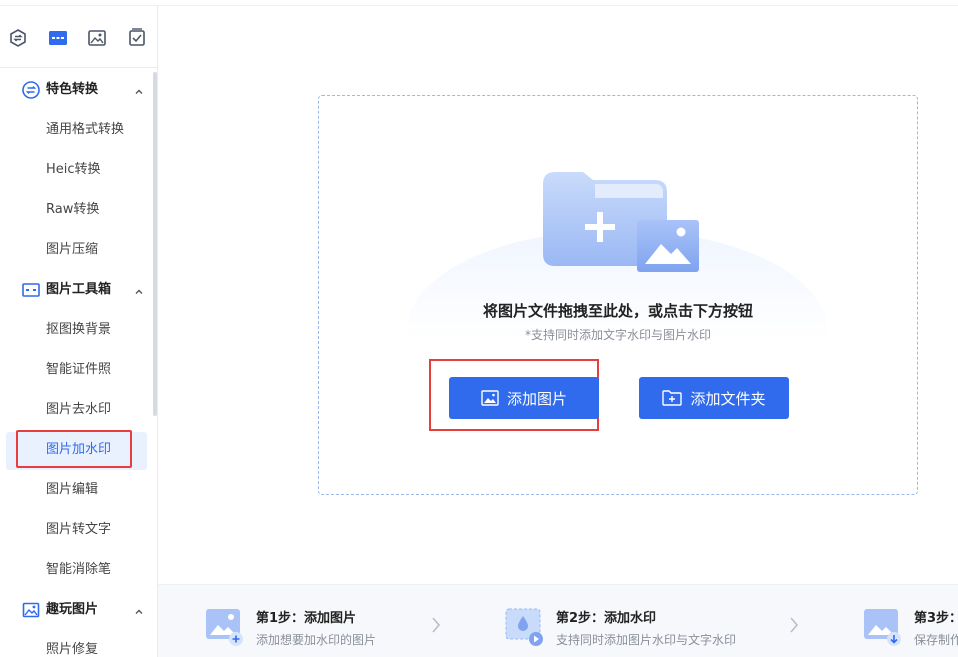 This screenshot has width=958, height=657. I want to click on group-special-convert: 特色转换, so click(75, 90).